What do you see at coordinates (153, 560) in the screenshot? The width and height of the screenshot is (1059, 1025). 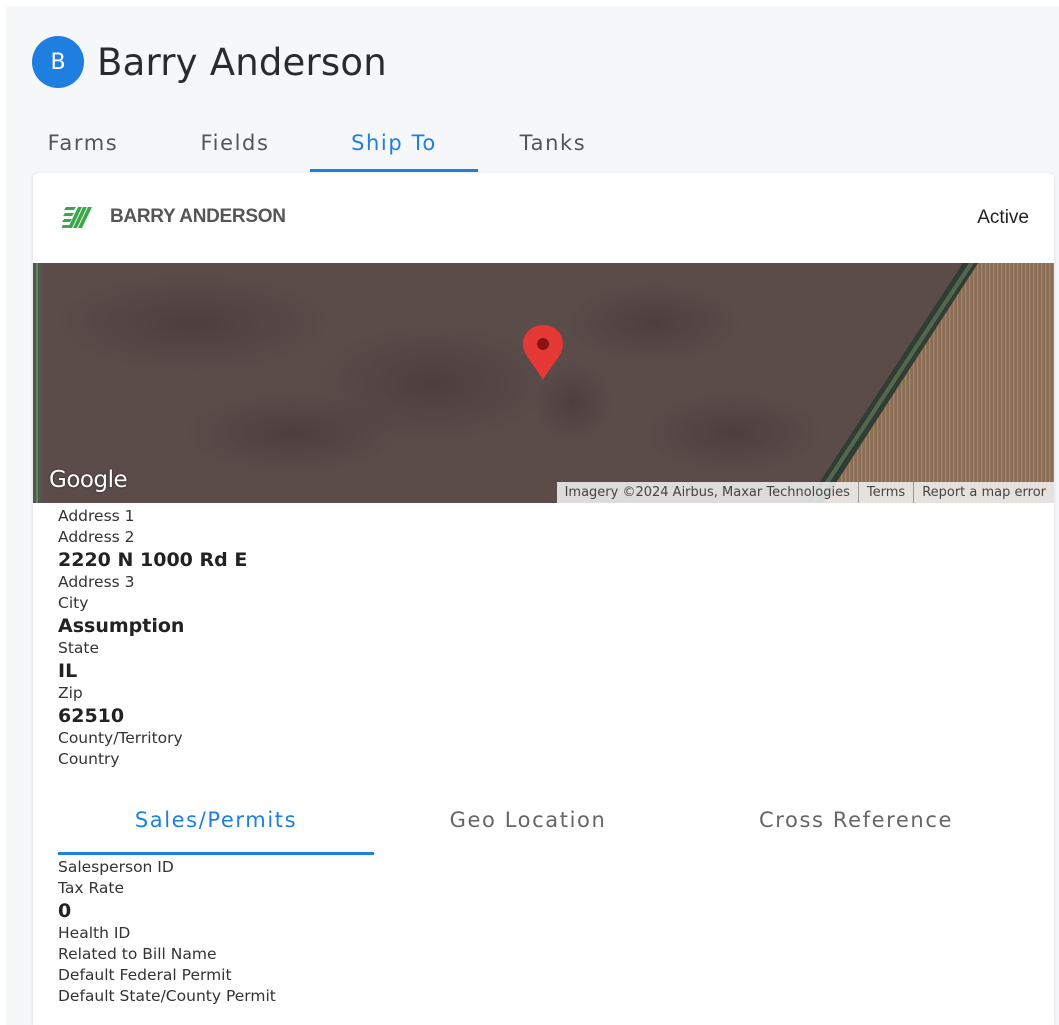 I see `address2-value: 2220 N 1000 Rd E` at bounding box center [153, 560].